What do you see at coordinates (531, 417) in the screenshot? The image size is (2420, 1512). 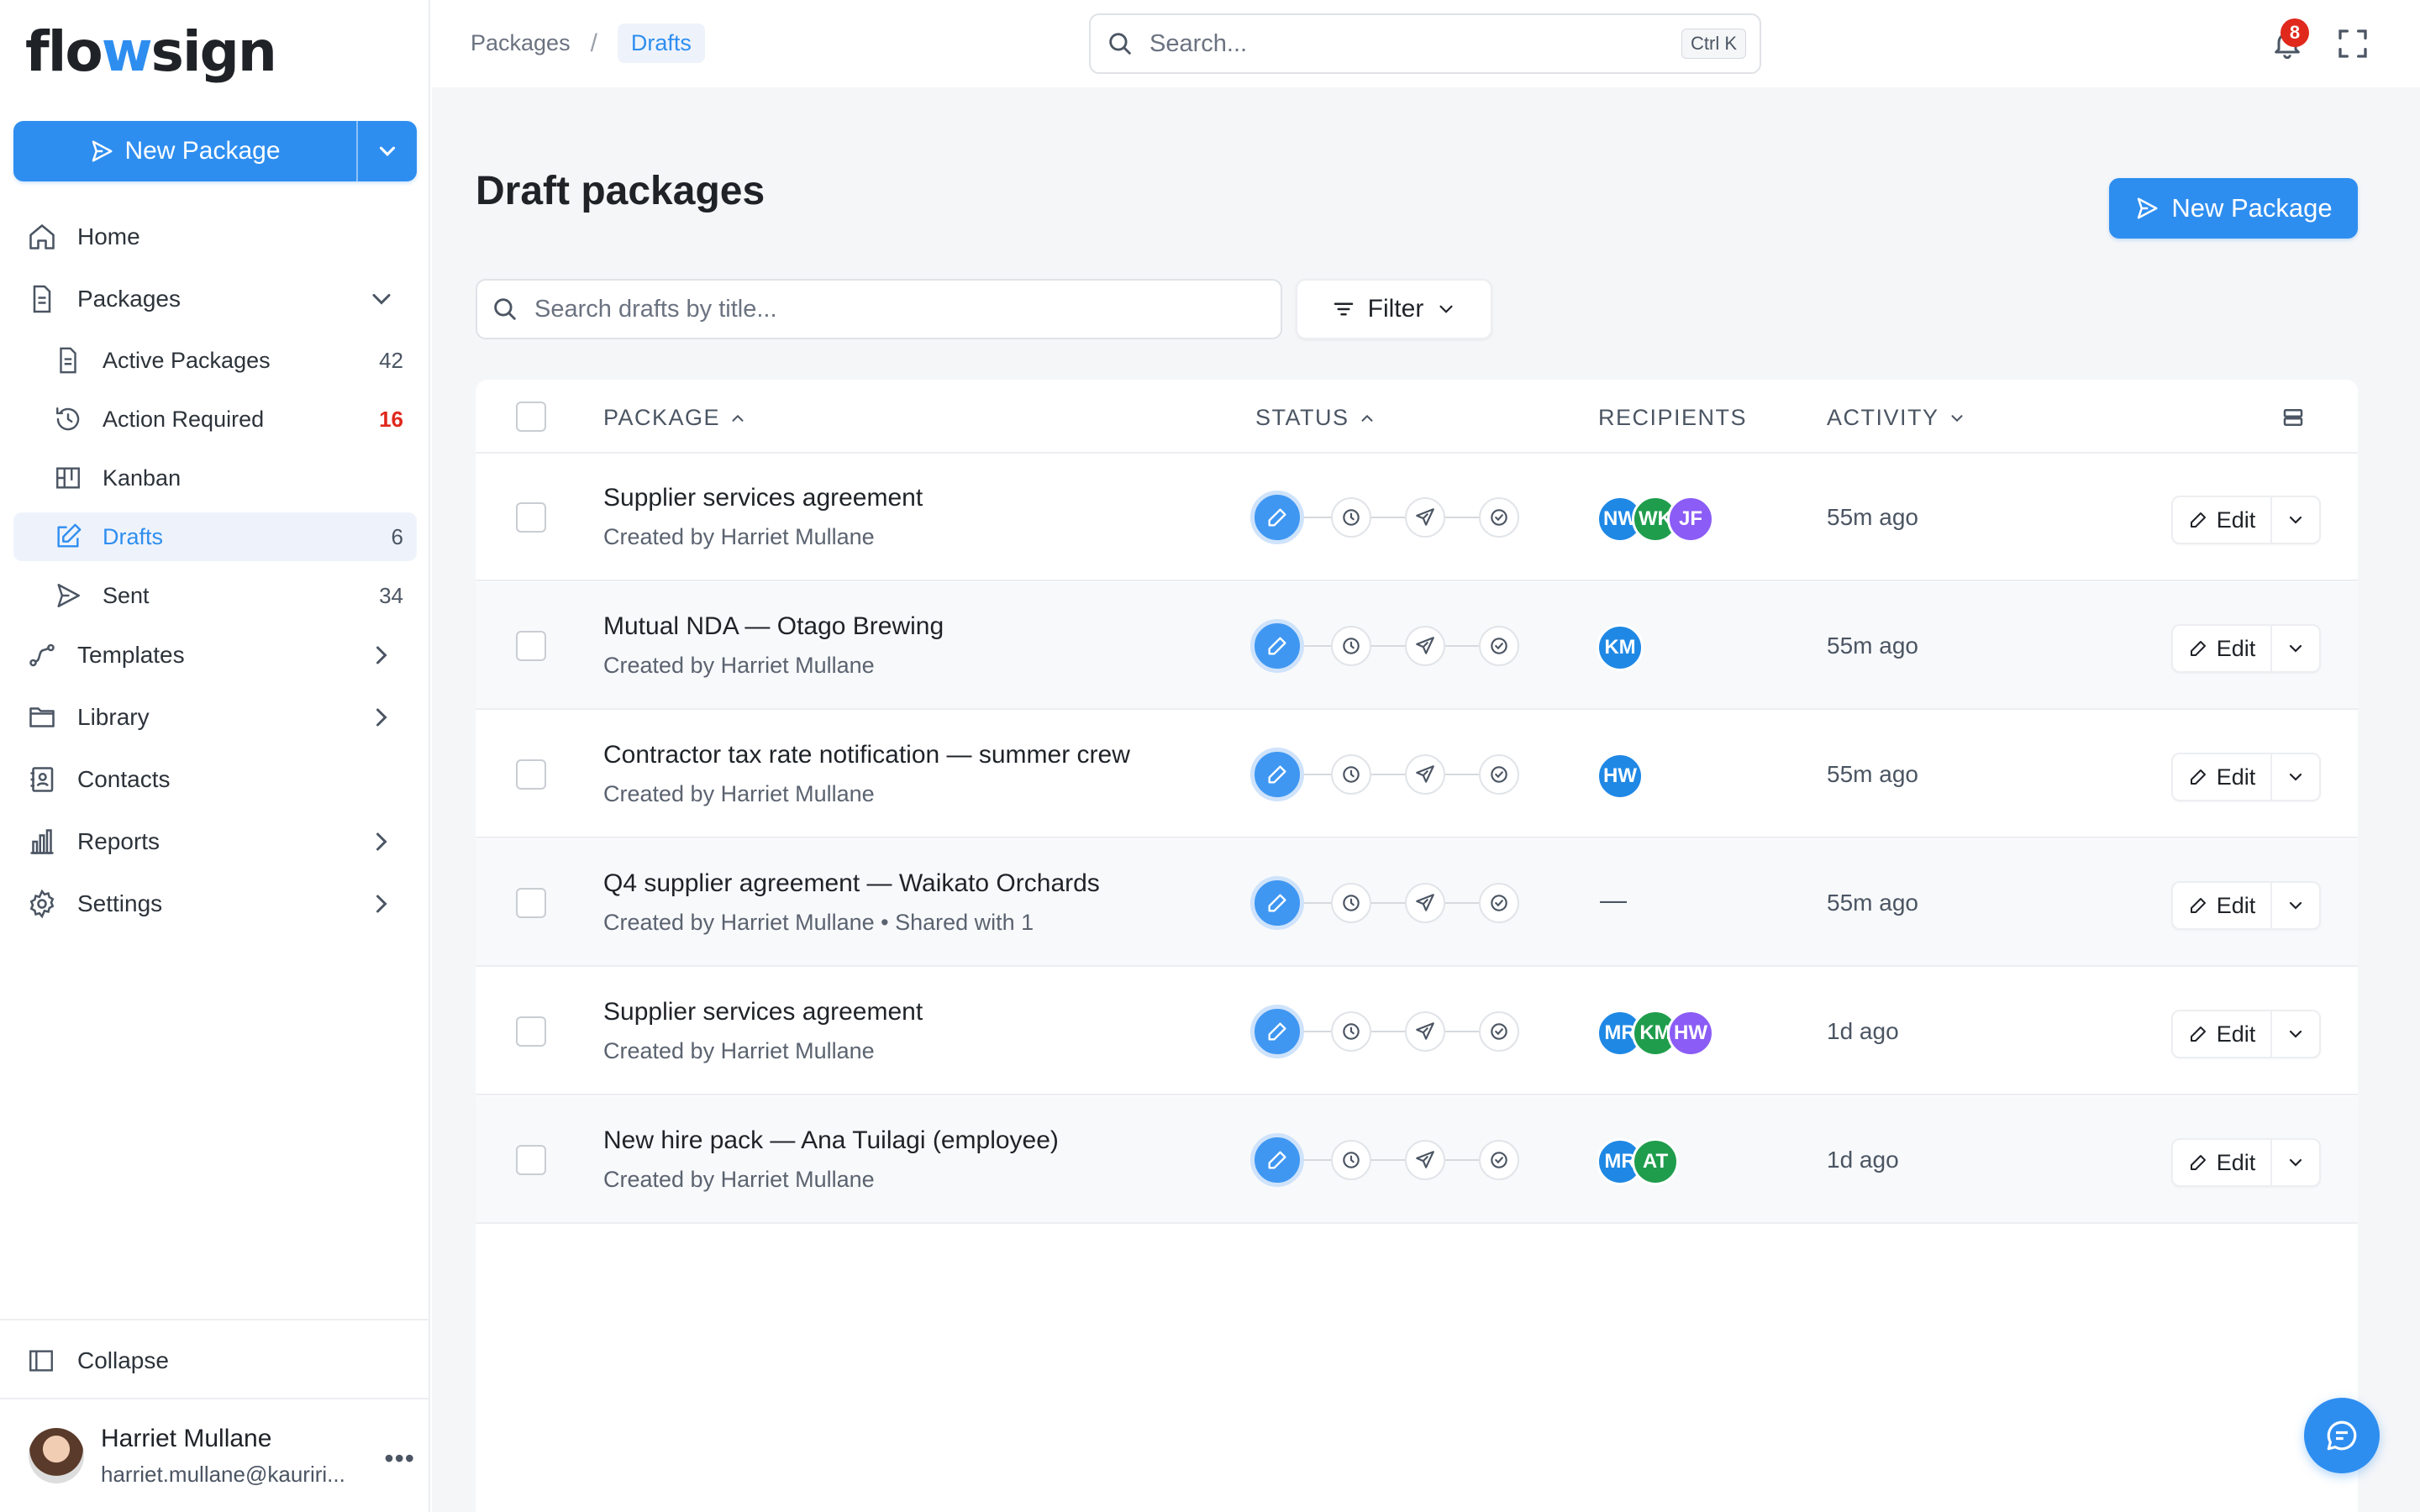 I see `select-all-checkbox` at bounding box center [531, 417].